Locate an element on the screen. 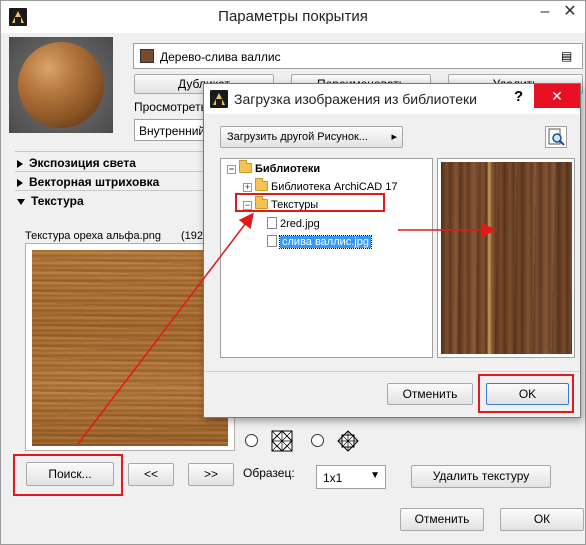 This screenshot has height=545, width=586. crosshatch-square-icon is located at coordinates (282, 441).